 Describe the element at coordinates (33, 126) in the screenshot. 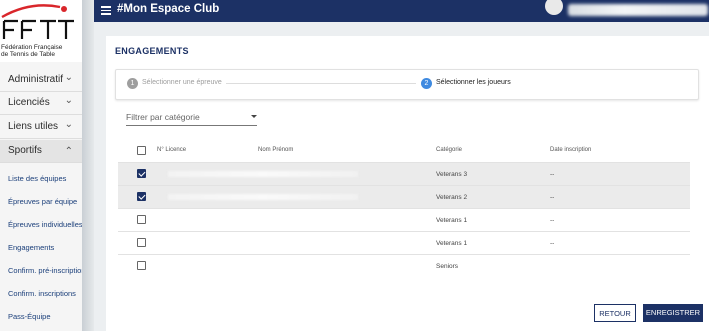

I see `sidebar-item-label: Liens utiles` at that location.